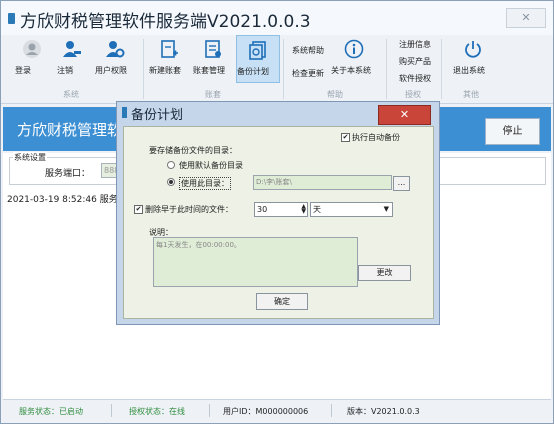 The width and height of the screenshot is (554, 424). Describe the element at coordinates (351, 70) in the screenshot. I see `about-label: 关于本系统` at that location.